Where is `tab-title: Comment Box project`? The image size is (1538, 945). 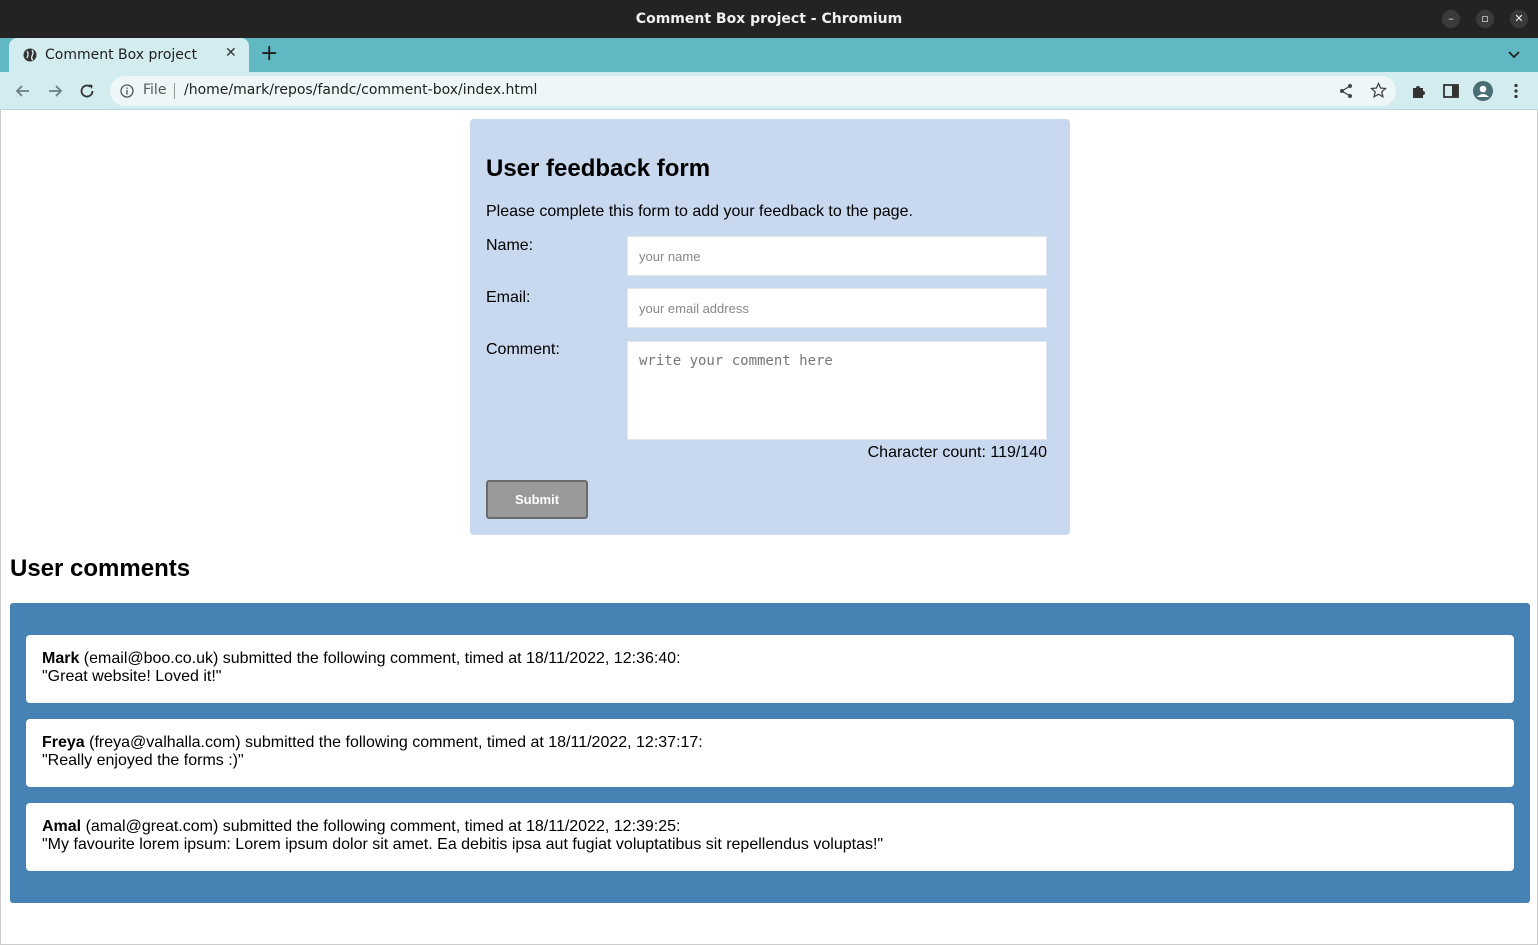
tab-title: Comment Box project is located at coordinates (121, 55).